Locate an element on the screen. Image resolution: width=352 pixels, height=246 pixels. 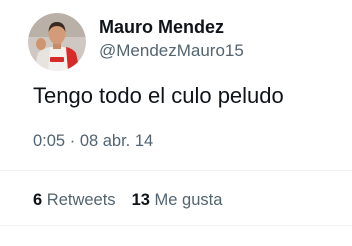
tweet-text: Tengo todo el culo peludo is located at coordinates (158, 95).